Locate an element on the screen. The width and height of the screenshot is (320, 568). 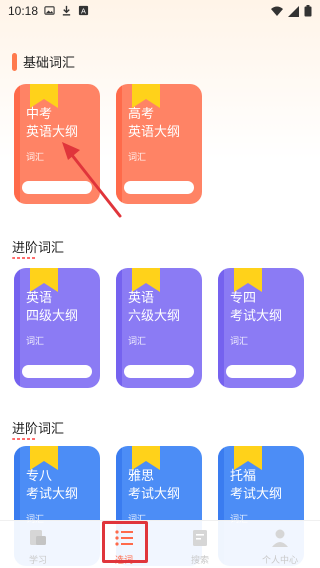
status-time: 10:18 is located at coordinates (23, 11).